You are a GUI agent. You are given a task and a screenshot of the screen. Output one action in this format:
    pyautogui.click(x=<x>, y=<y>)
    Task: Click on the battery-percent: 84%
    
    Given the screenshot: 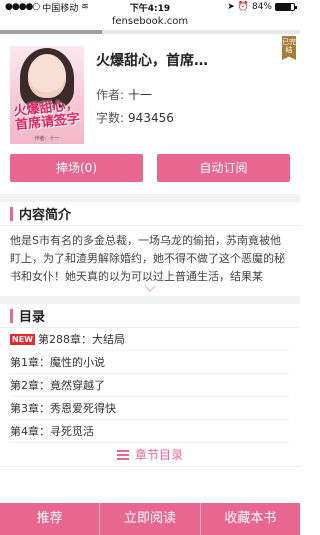 What is the action you would take?
    pyautogui.click(x=261, y=7)
    